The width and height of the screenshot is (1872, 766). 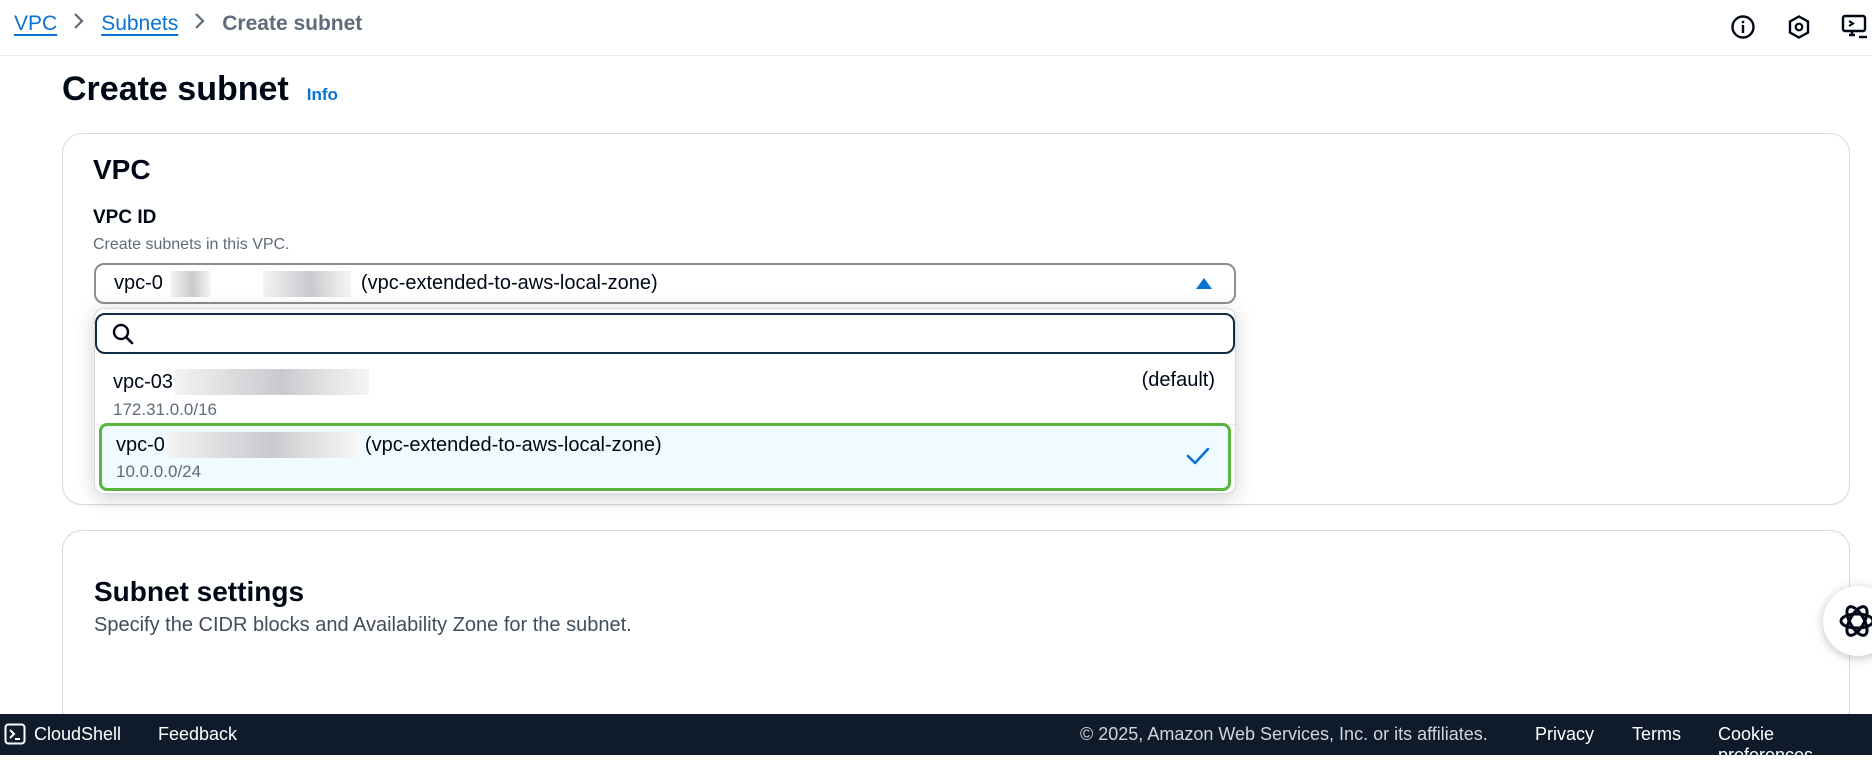 I want to click on subnet-settings-title: Subnet settings, so click(x=199, y=591).